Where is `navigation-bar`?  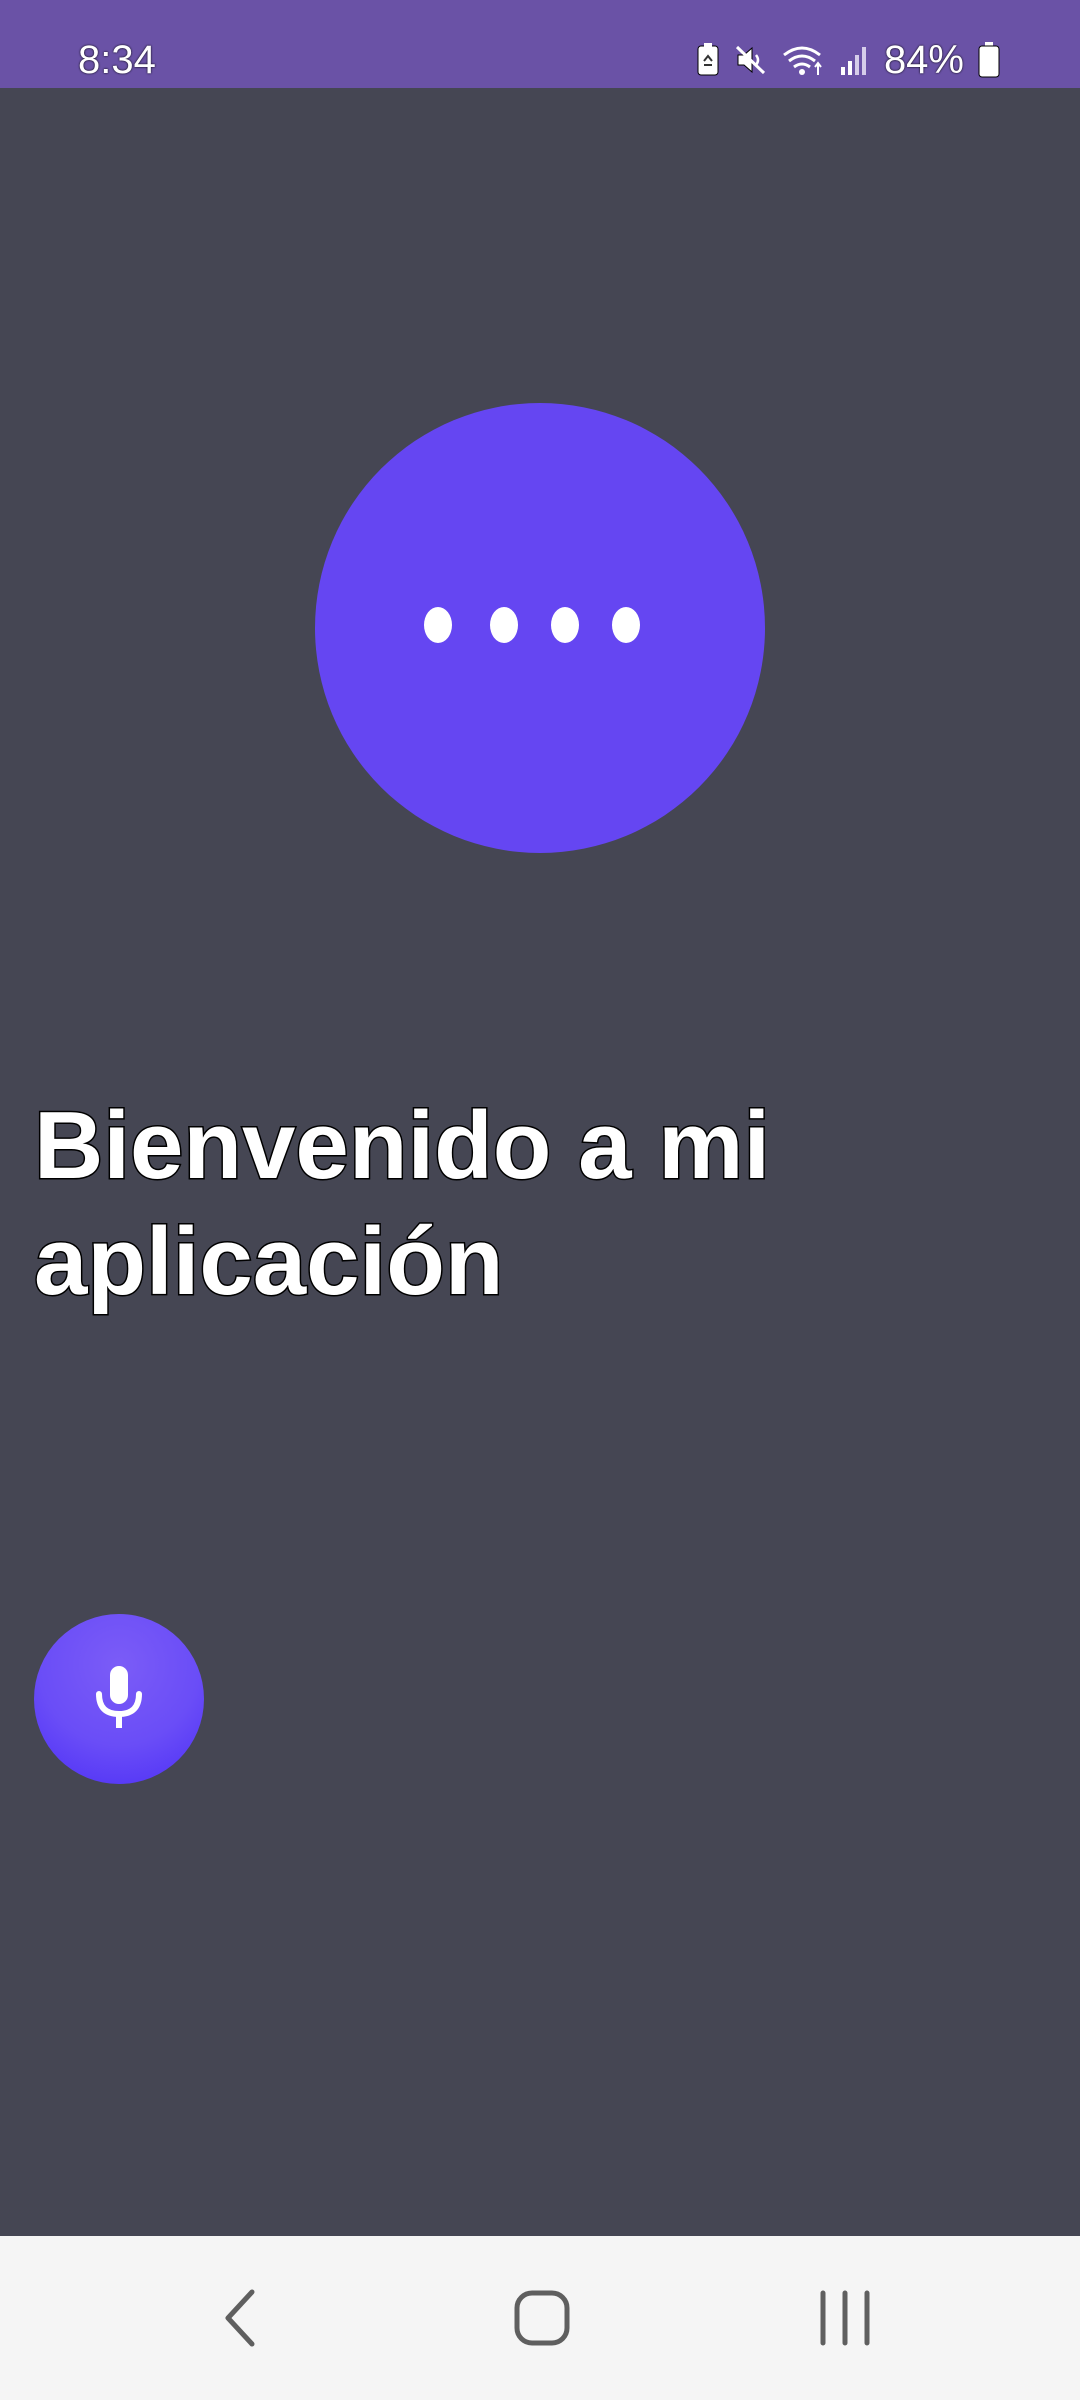
navigation-bar is located at coordinates (540, 2318).